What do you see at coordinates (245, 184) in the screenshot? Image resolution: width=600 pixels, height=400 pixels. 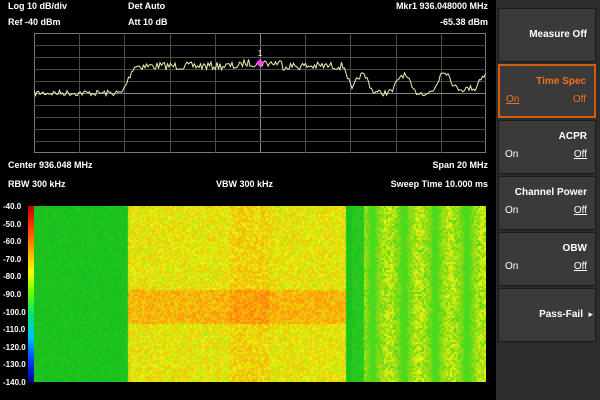 I see `vbw: VBW 300 kHz` at bounding box center [245, 184].